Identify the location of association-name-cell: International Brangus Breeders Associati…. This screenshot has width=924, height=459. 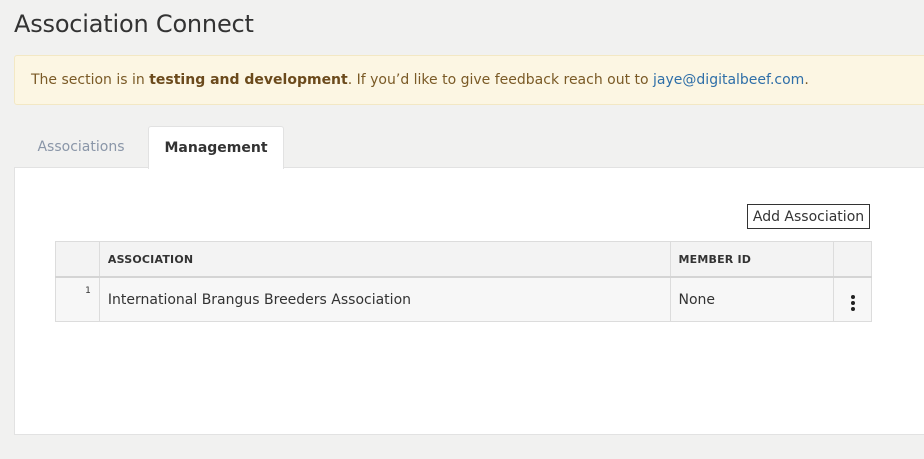
(384, 299).